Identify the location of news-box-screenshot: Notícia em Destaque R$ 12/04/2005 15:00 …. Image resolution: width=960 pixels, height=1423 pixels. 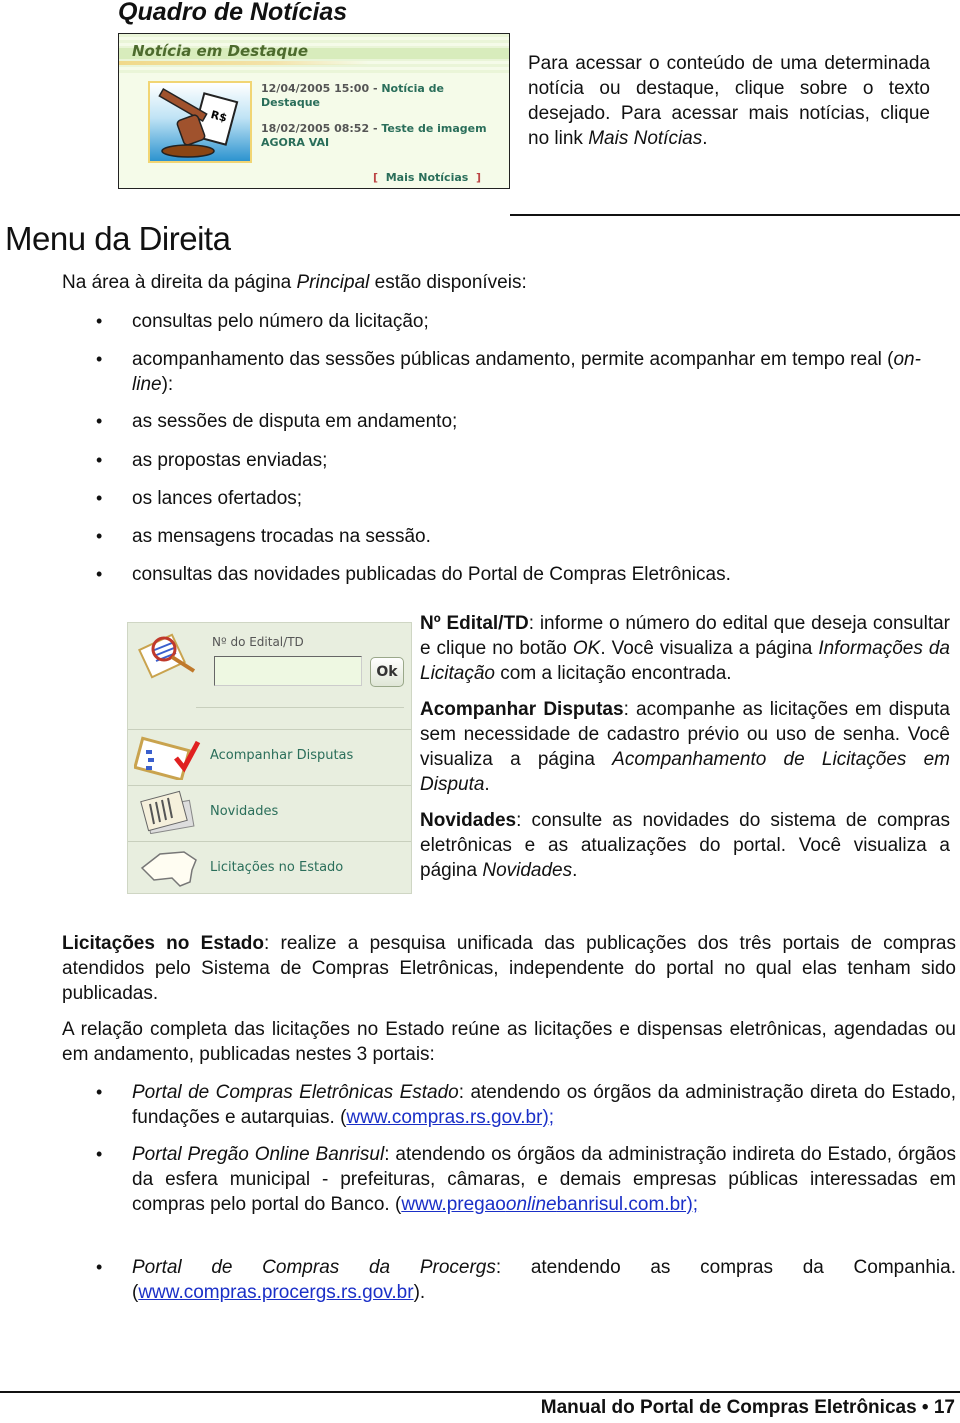
(314, 111).